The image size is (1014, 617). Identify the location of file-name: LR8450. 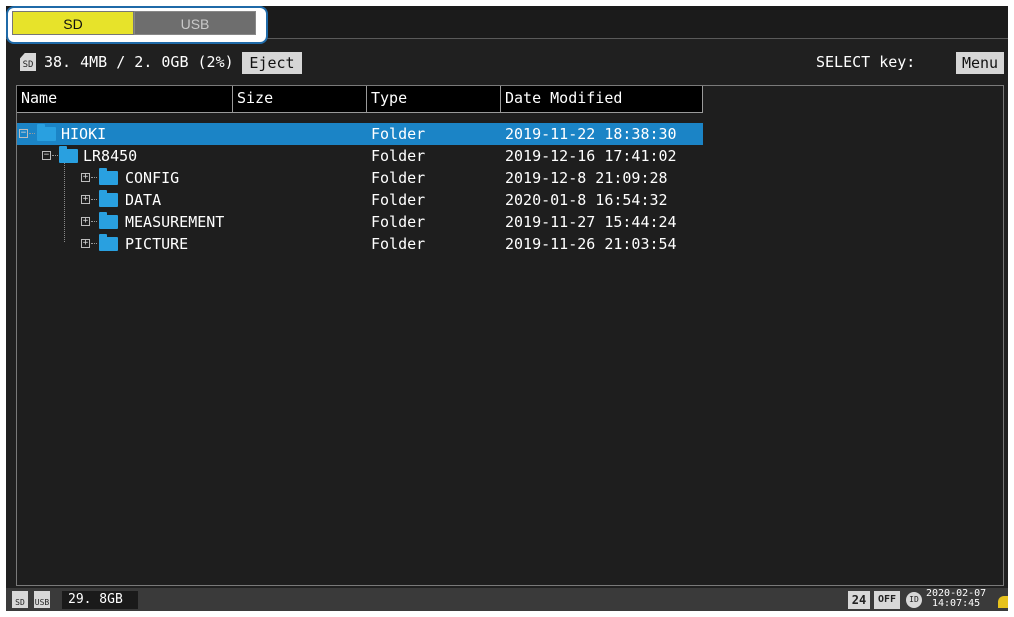
(110, 156).